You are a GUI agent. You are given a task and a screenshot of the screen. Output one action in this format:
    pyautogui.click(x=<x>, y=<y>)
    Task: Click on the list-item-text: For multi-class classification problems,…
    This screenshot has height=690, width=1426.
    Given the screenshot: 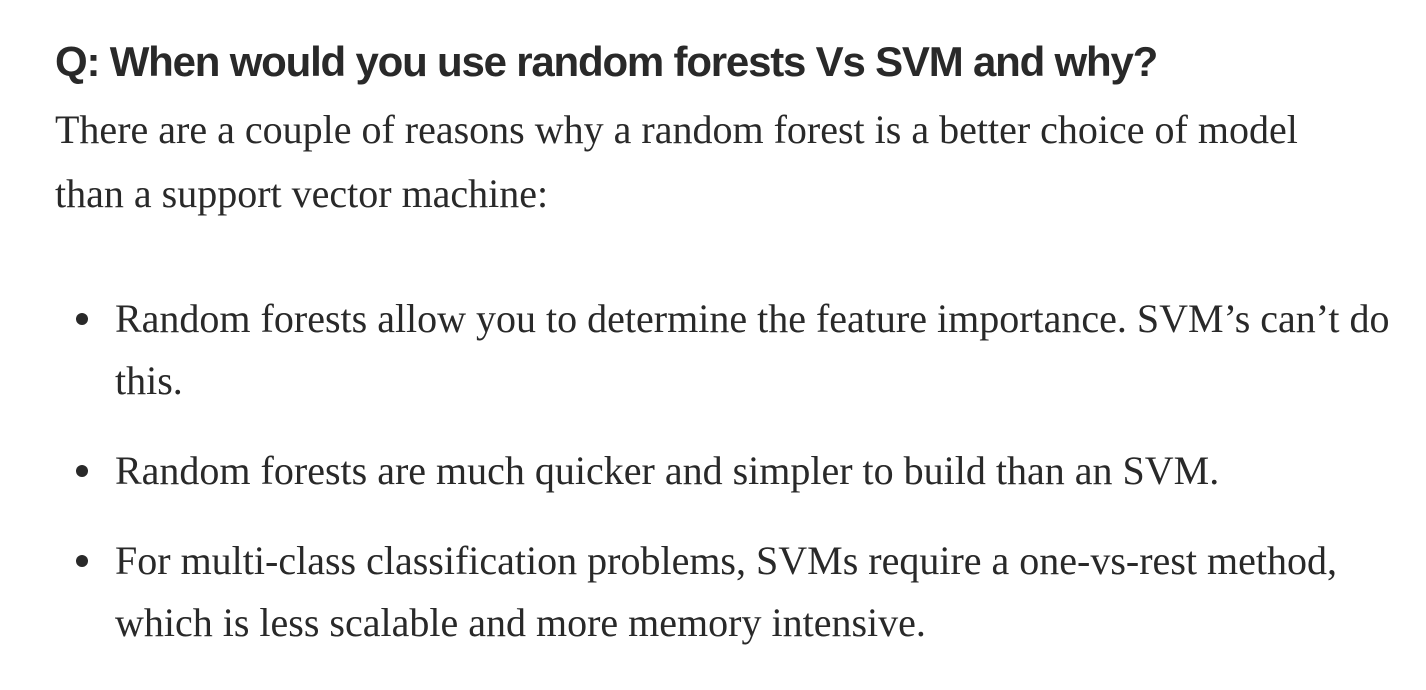 What is the action you would take?
    pyautogui.click(x=726, y=591)
    